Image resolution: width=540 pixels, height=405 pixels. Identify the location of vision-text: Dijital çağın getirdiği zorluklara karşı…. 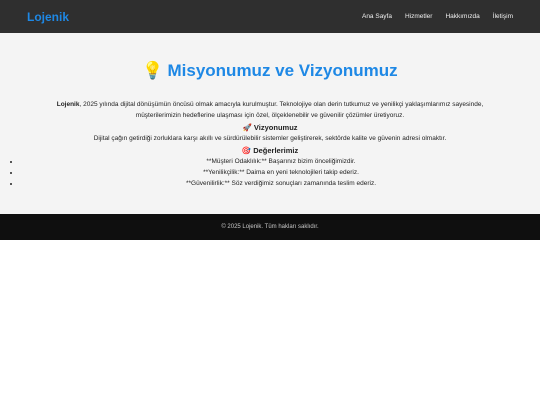
(270, 138).